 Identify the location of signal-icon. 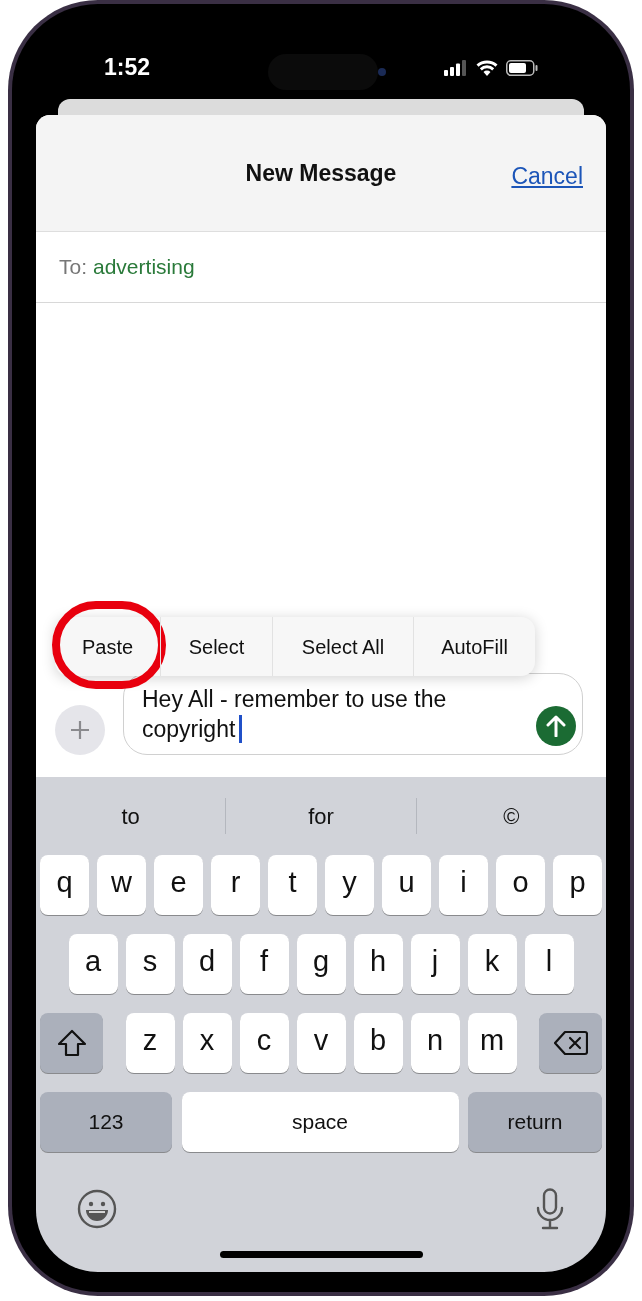
(456, 67).